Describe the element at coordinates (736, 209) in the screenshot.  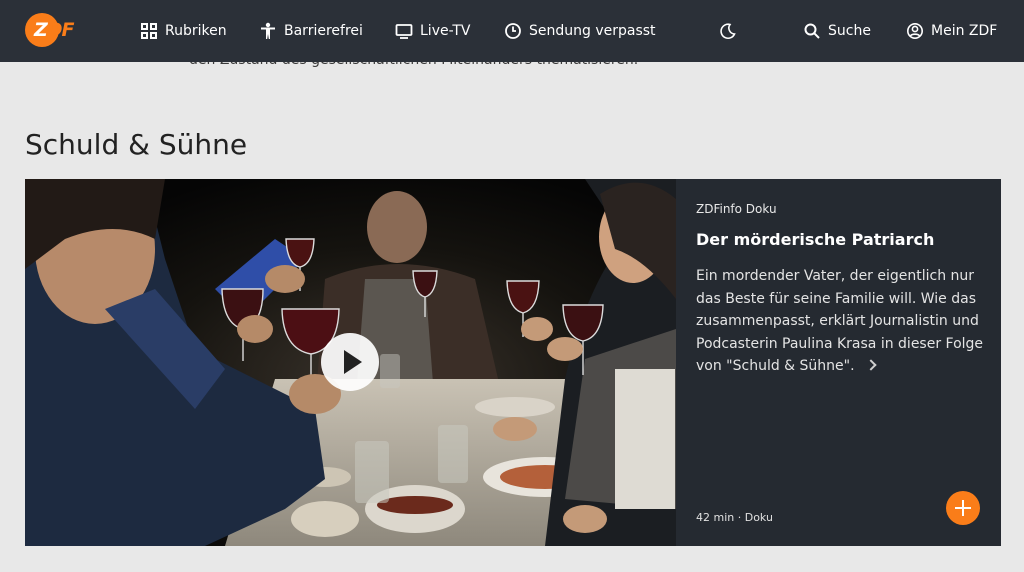
I see `teaser-kicker: ZDFinfo Doku` at that location.